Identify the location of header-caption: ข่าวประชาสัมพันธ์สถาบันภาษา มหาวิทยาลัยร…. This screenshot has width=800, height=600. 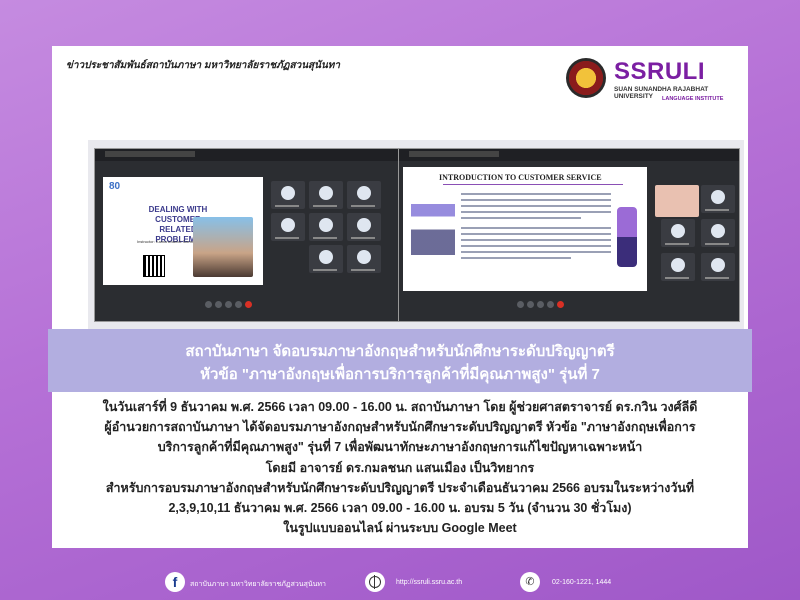
(203, 65).